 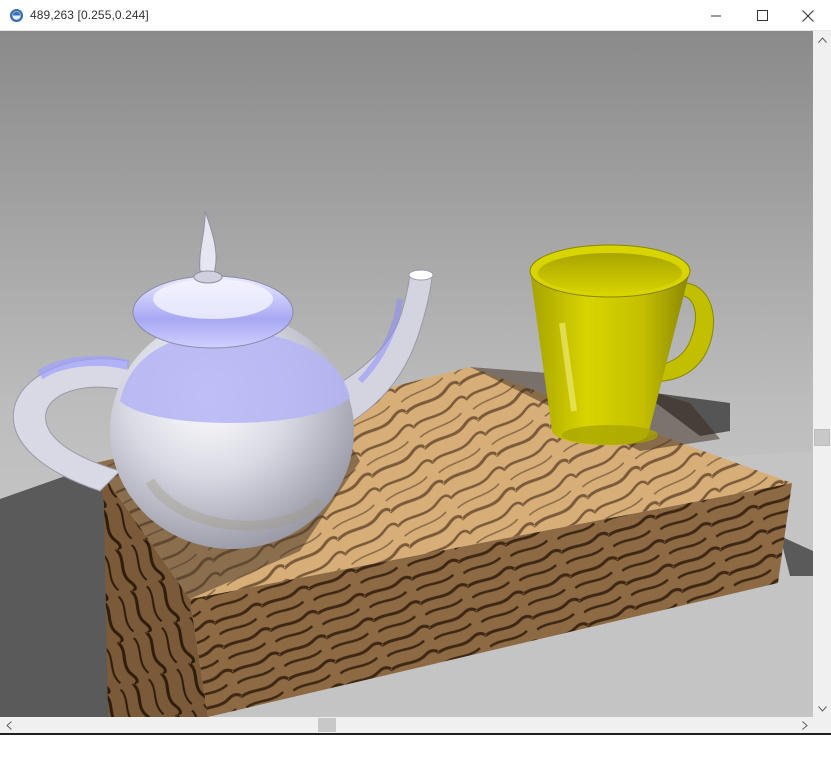 What do you see at coordinates (822, 725) in the screenshot?
I see `scrollbar-corner` at bounding box center [822, 725].